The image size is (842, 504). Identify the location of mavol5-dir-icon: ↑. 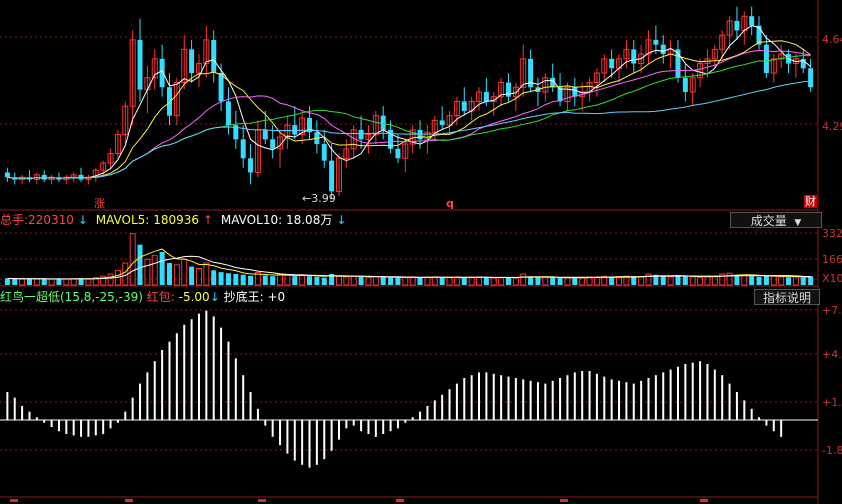
(208, 220).